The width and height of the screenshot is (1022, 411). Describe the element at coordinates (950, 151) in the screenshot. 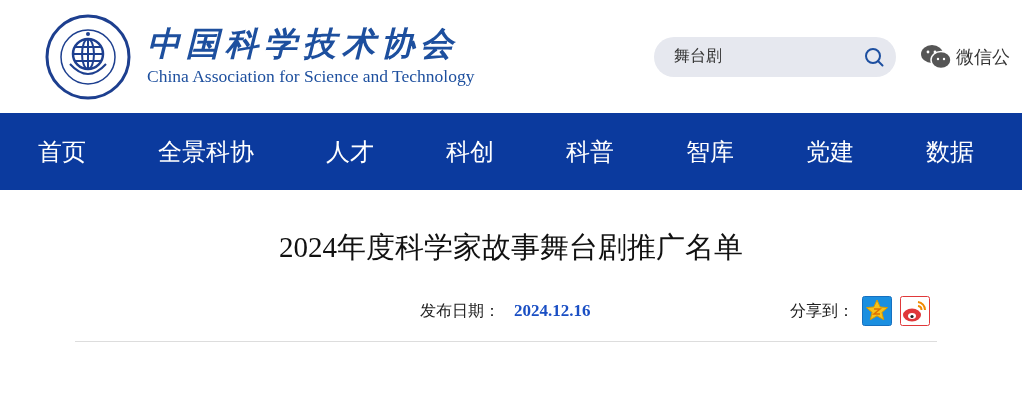

I see `nav-link: 数据` at that location.